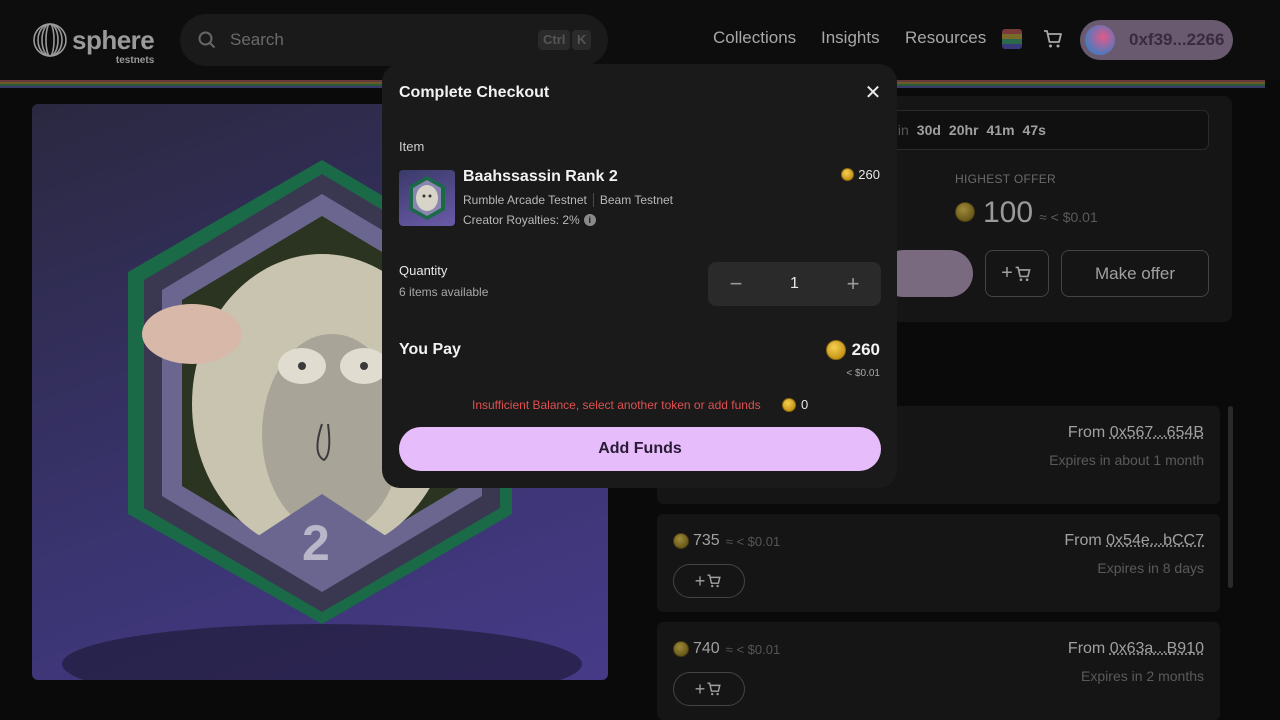 The height and width of the screenshot is (720, 1280). What do you see at coordinates (525, 200) in the screenshot?
I see `collection-name: Rumble Arcade Testnet` at bounding box center [525, 200].